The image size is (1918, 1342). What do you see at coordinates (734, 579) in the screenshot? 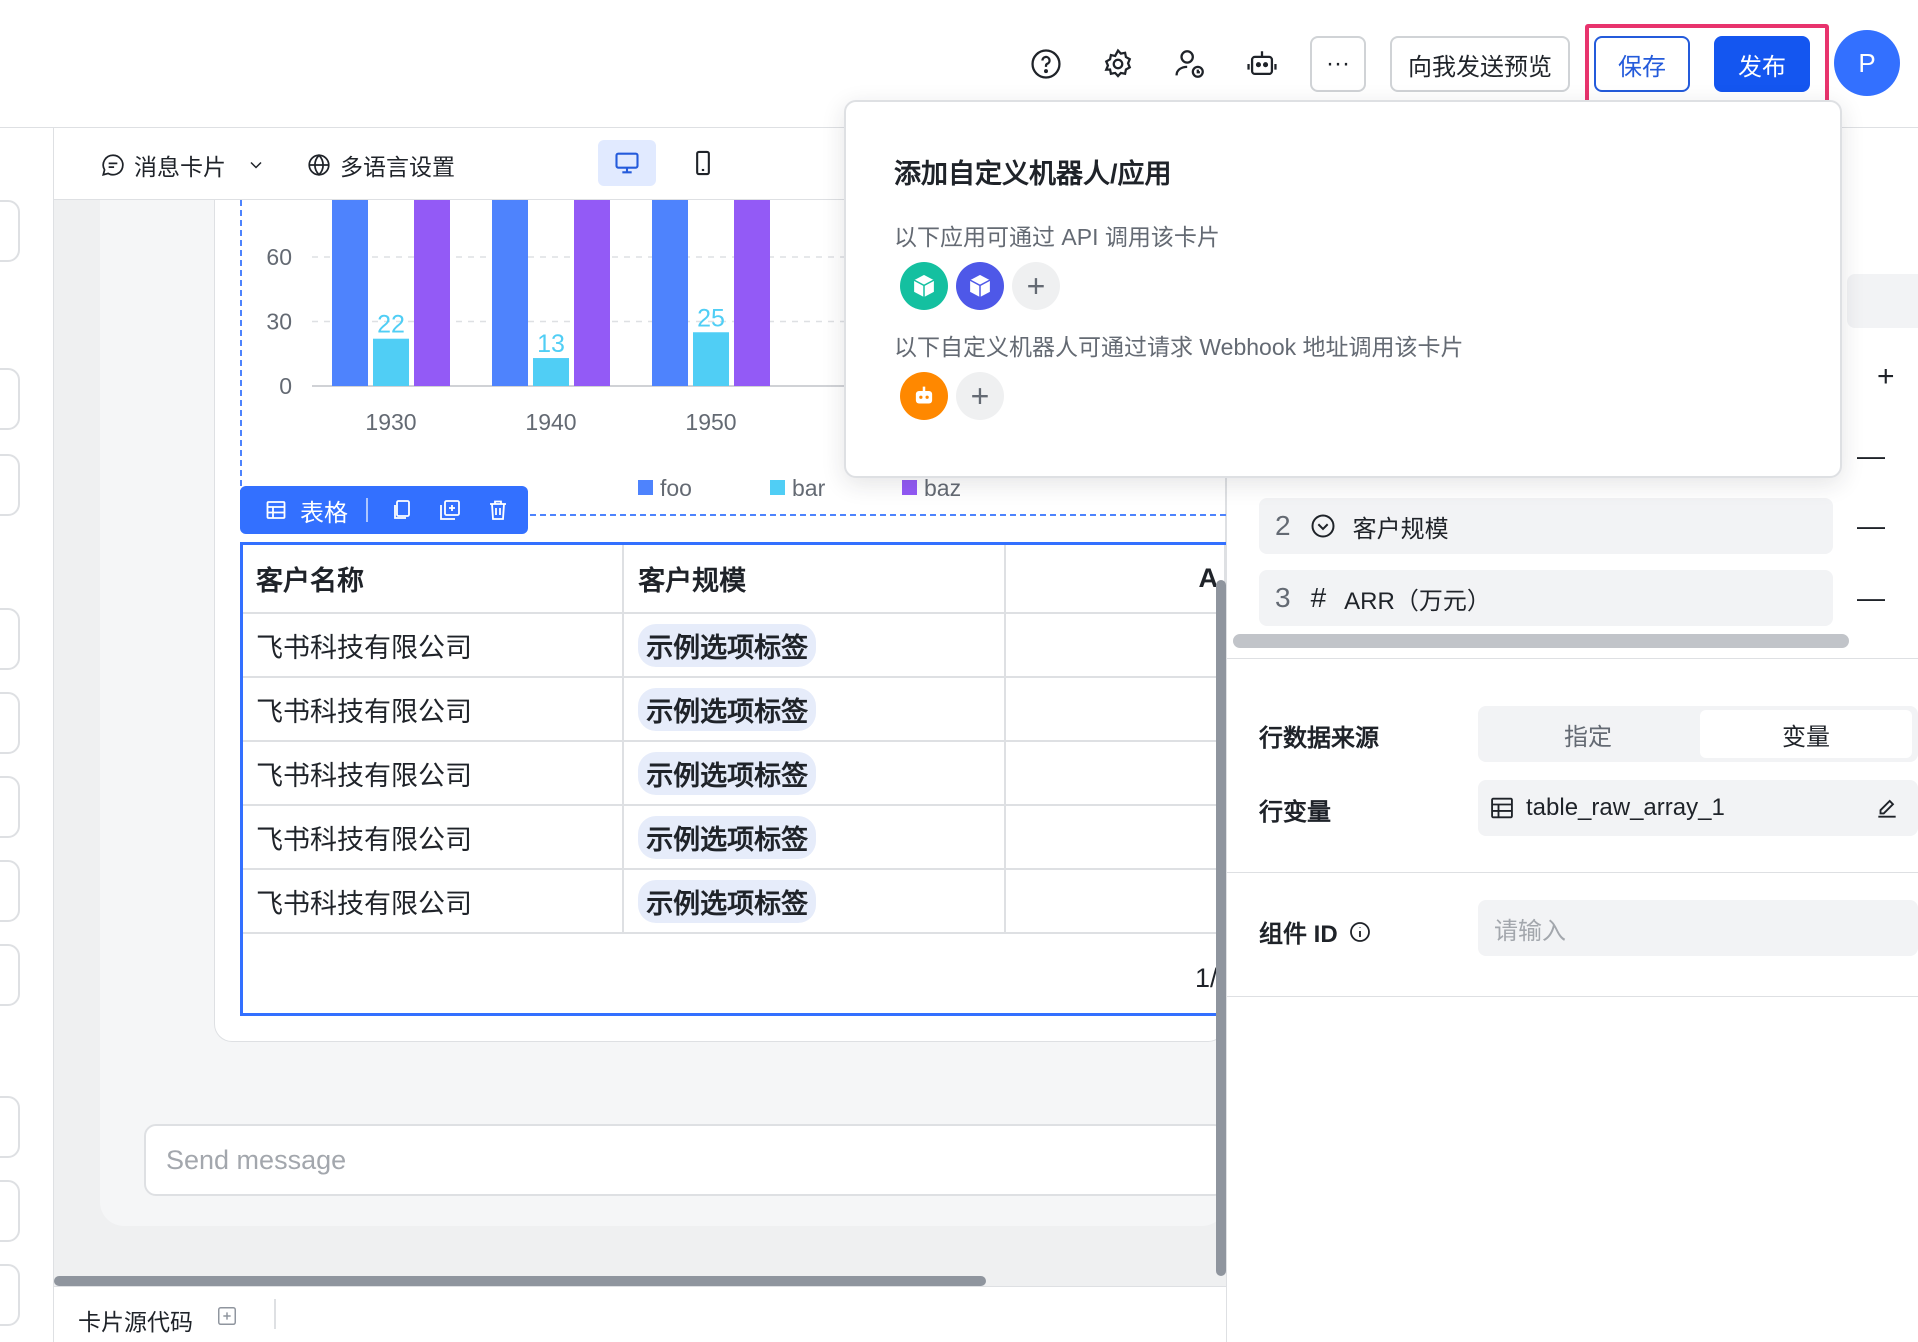
I see `table-header-row: 客户名称 客户规模 A` at bounding box center [734, 579].